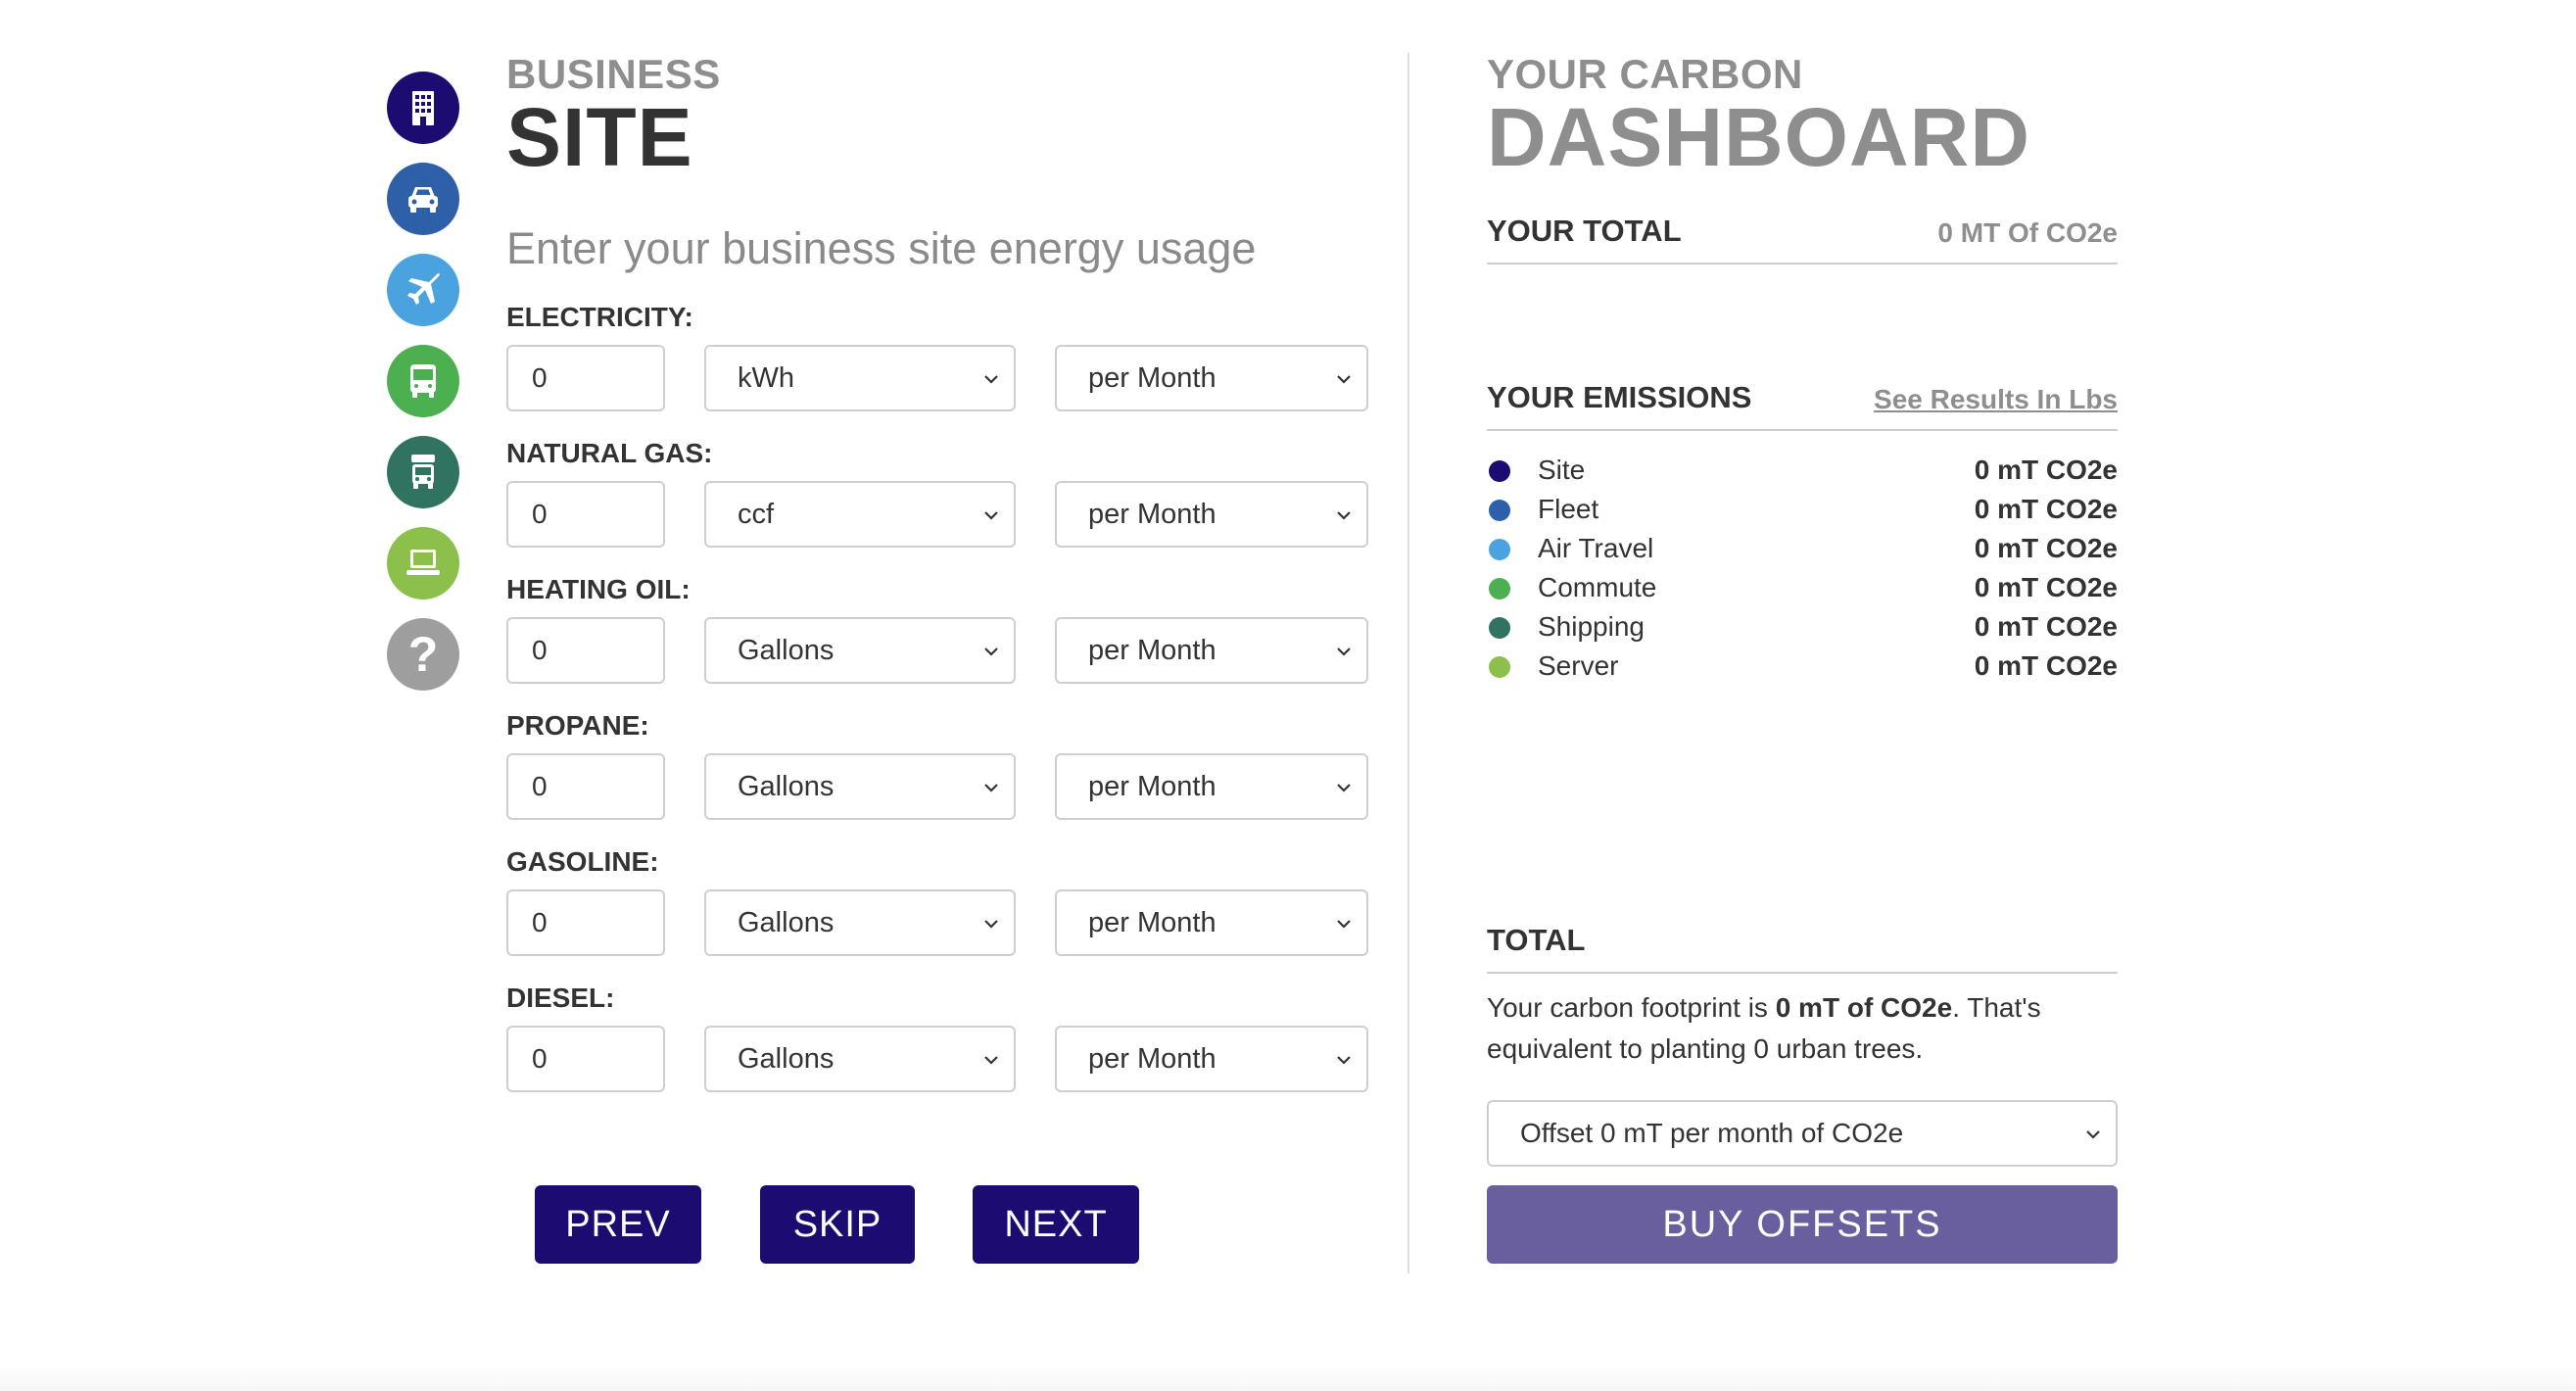 The image size is (2576, 1391). I want to click on column-divider, so click(1408, 663).